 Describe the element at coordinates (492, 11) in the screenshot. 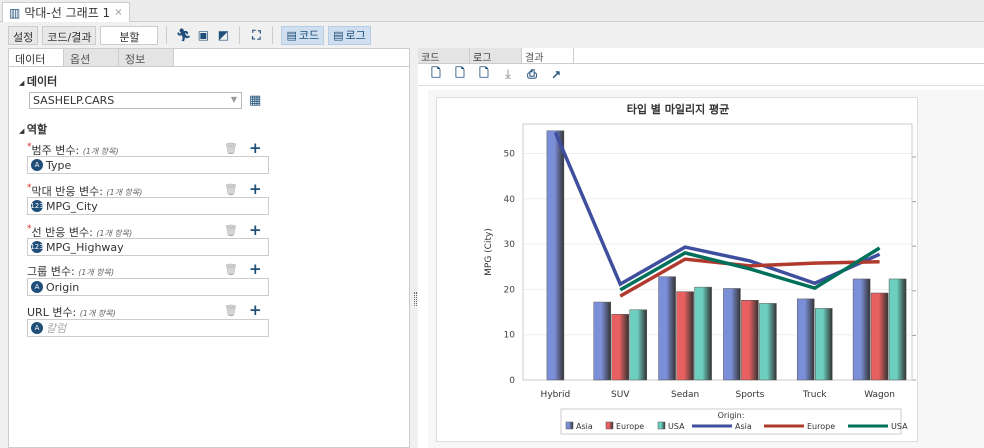

I see `document-tab-bar: ▥ 막대-선 그래프 1 ×` at that location.